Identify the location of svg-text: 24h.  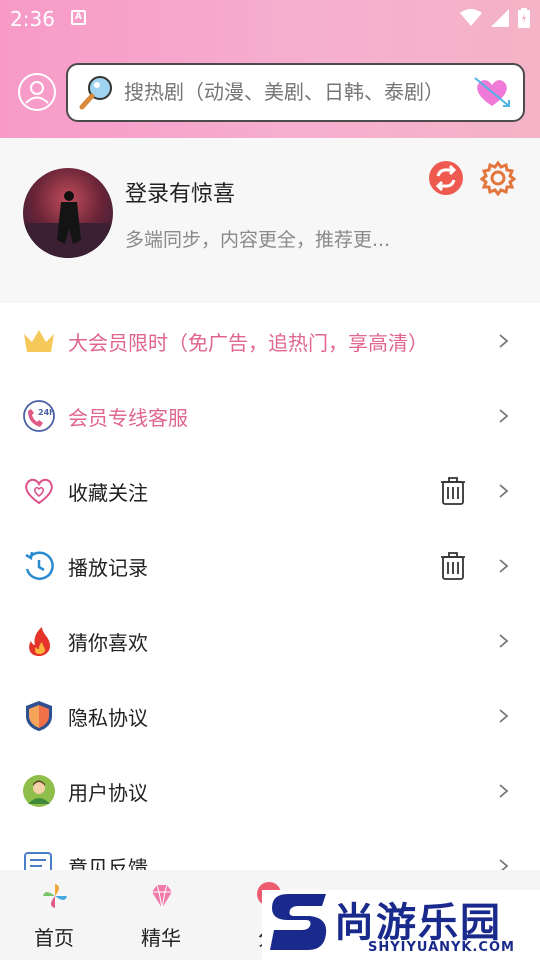
(46, 412).